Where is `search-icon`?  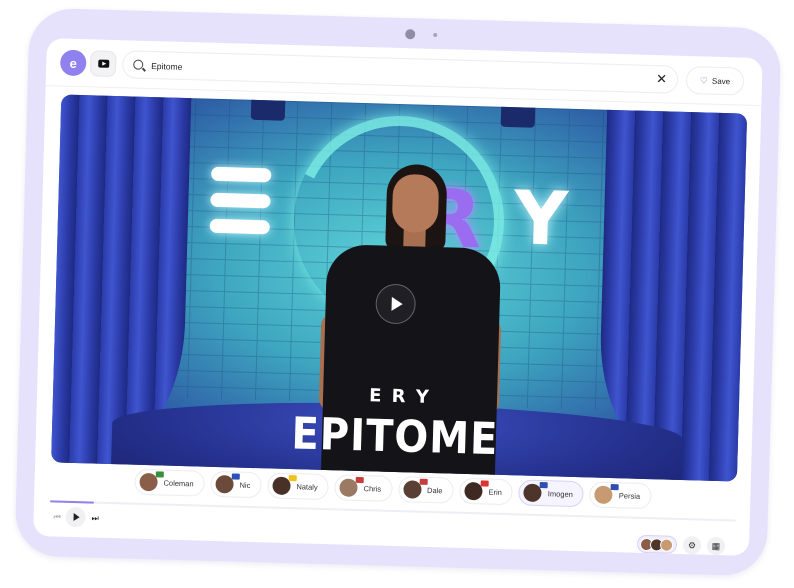 search-icon is located at coordinates (138, 64).